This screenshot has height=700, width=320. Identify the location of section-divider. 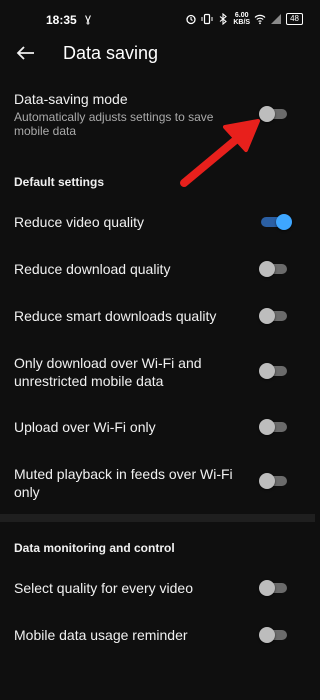
(157, 518).